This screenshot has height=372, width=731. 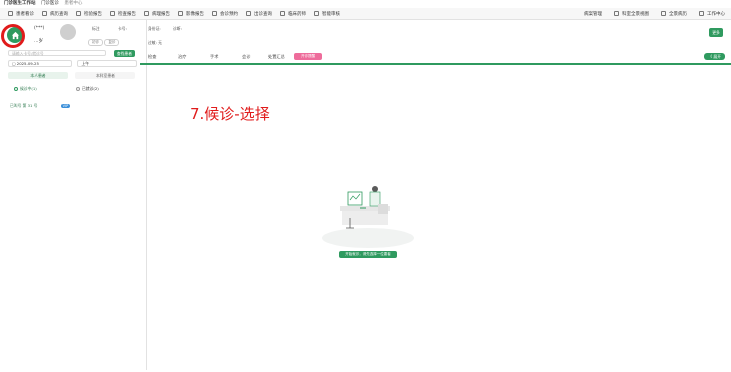 What do you see at coordinates (40, 63) in the screenshot?
I see `date-field: ▢ 2025-09-25` at bounding box center [40, 63].